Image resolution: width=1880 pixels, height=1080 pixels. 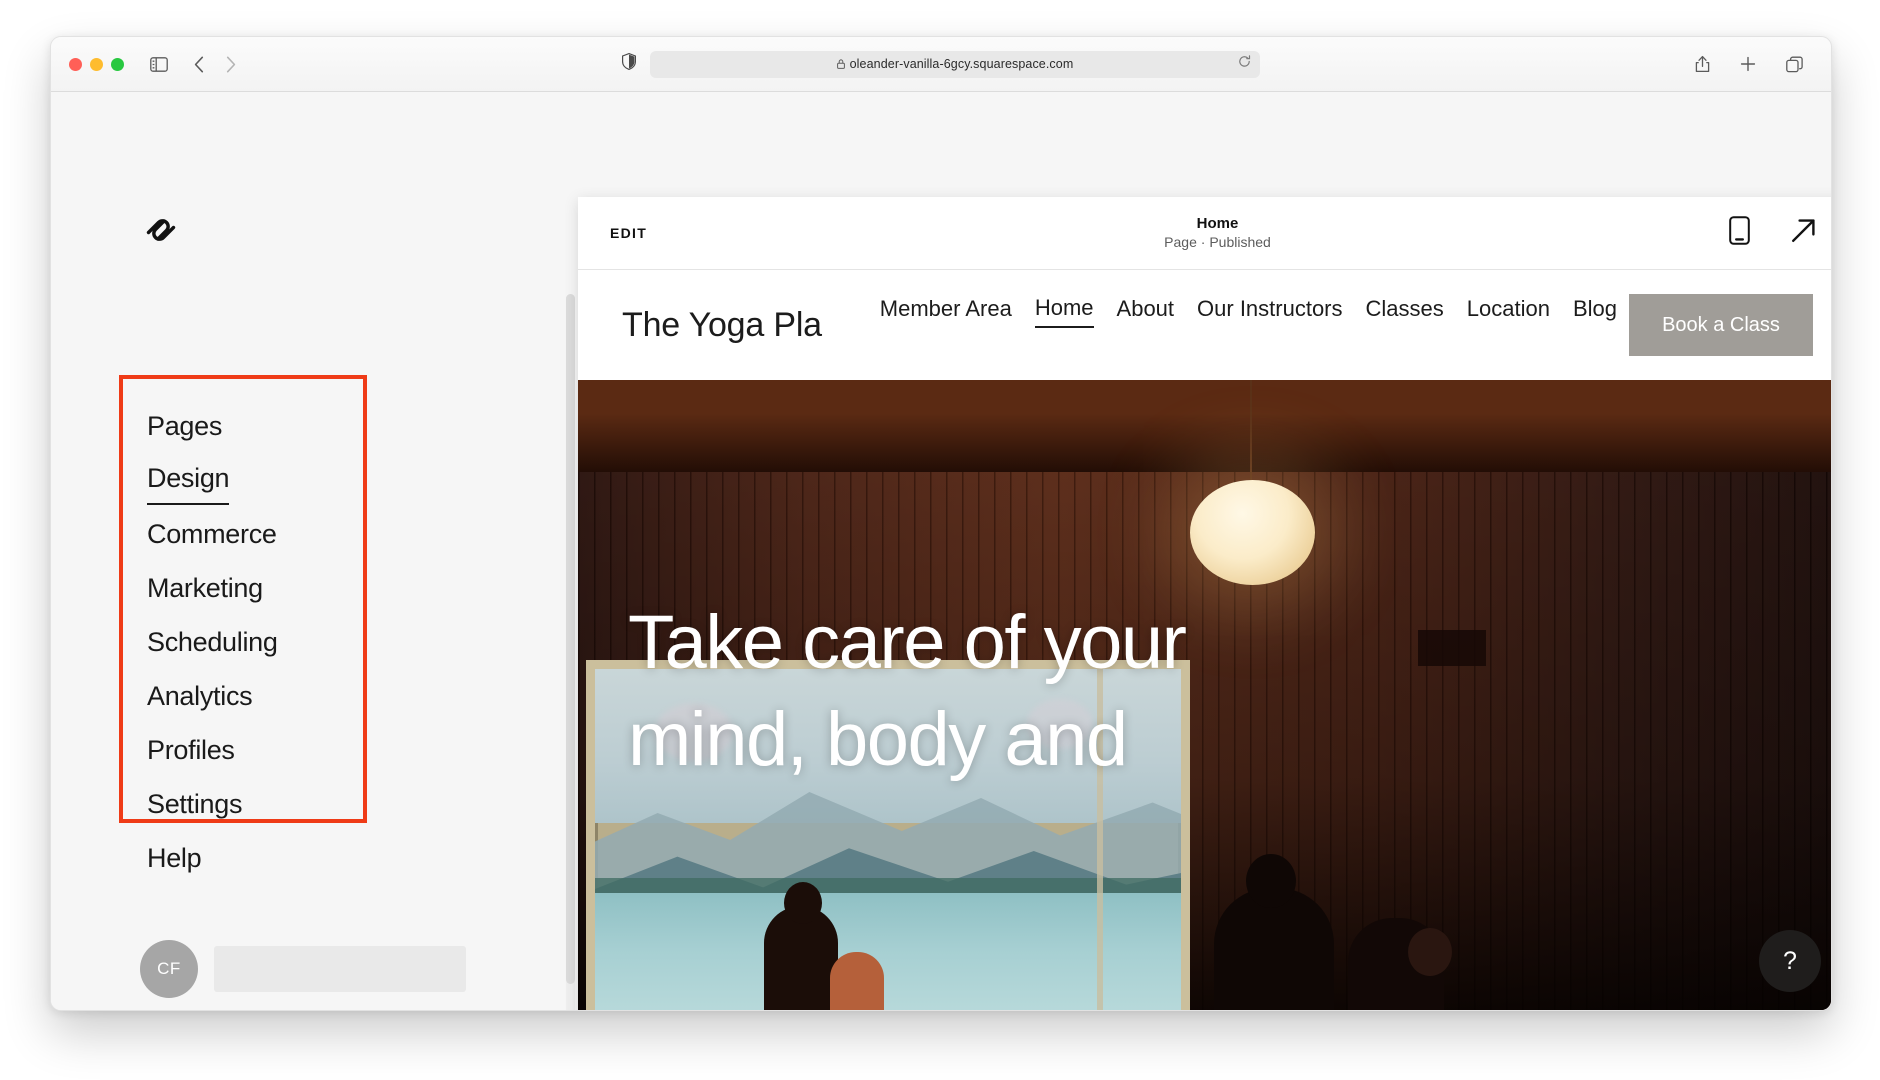 I want to click on book-a-class-button: Book a Class, so click(x=1721, y=325).